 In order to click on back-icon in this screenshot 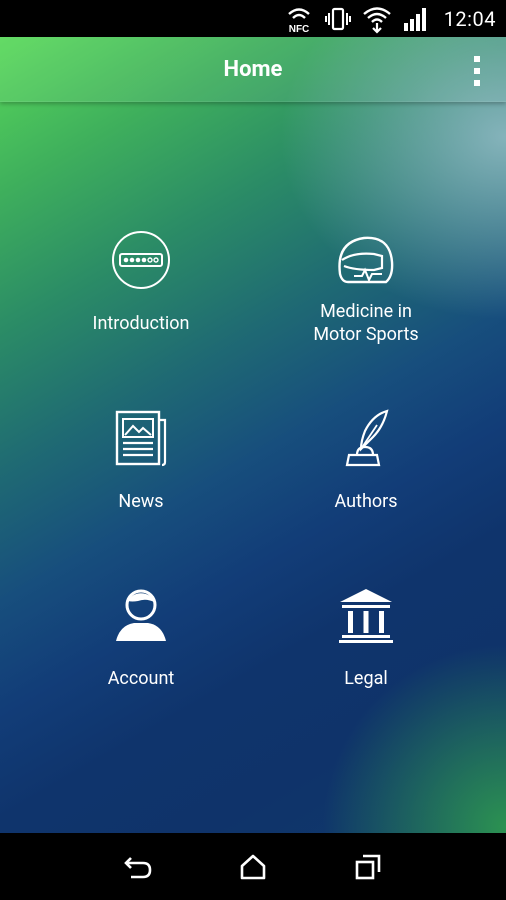, I will do `click(138, 867)`.